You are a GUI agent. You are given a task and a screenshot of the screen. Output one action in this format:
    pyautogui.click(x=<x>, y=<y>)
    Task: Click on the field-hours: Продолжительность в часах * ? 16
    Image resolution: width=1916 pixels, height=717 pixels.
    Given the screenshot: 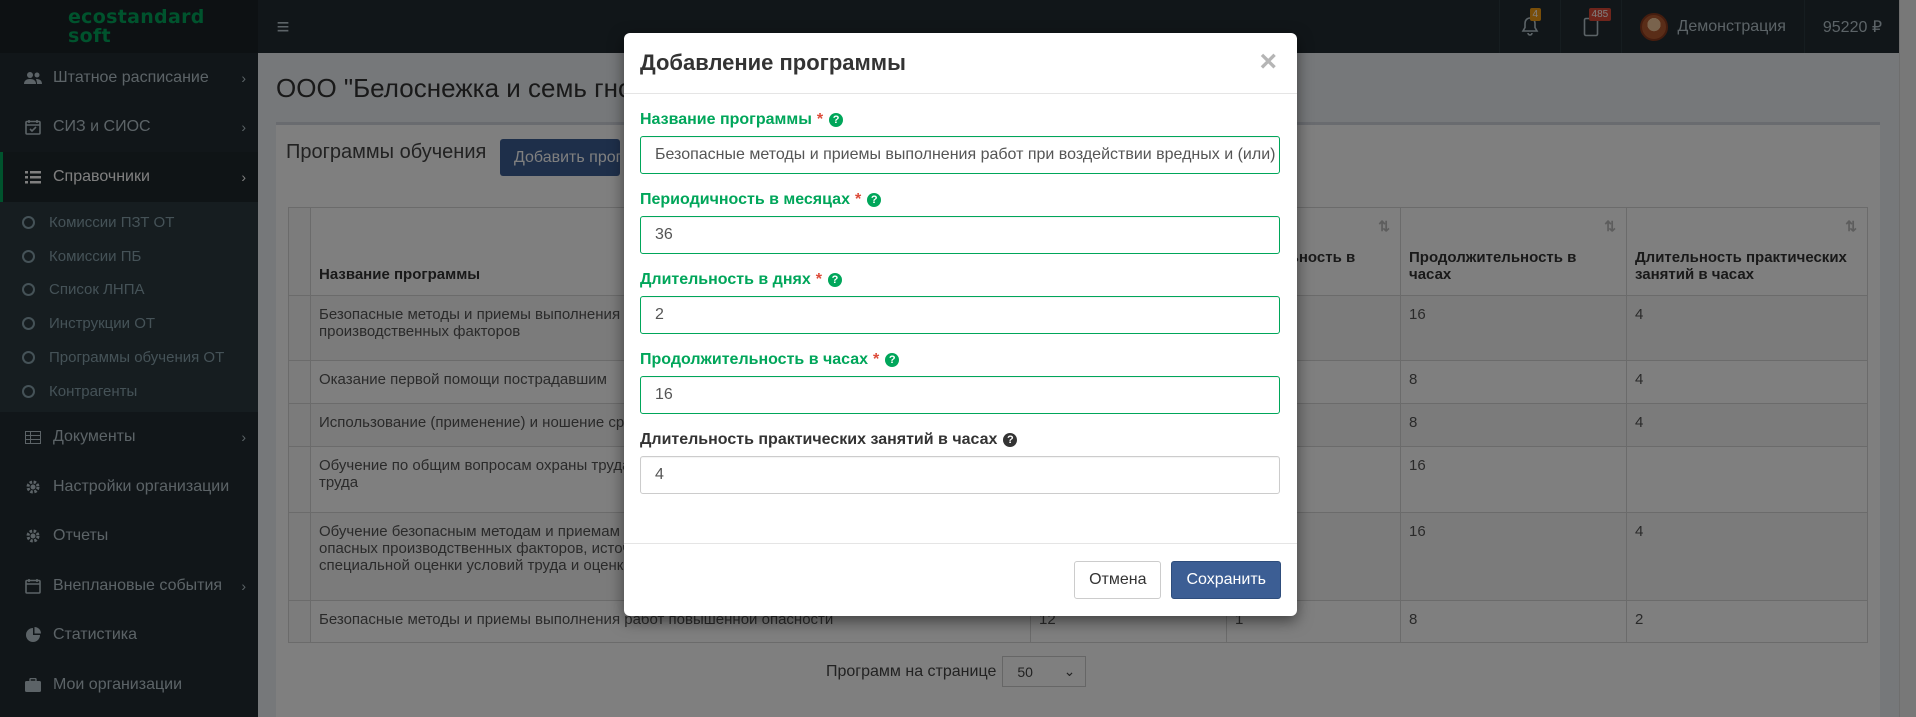 What is the action you would take?
    pyautogui.click(x=960, y=382)
    